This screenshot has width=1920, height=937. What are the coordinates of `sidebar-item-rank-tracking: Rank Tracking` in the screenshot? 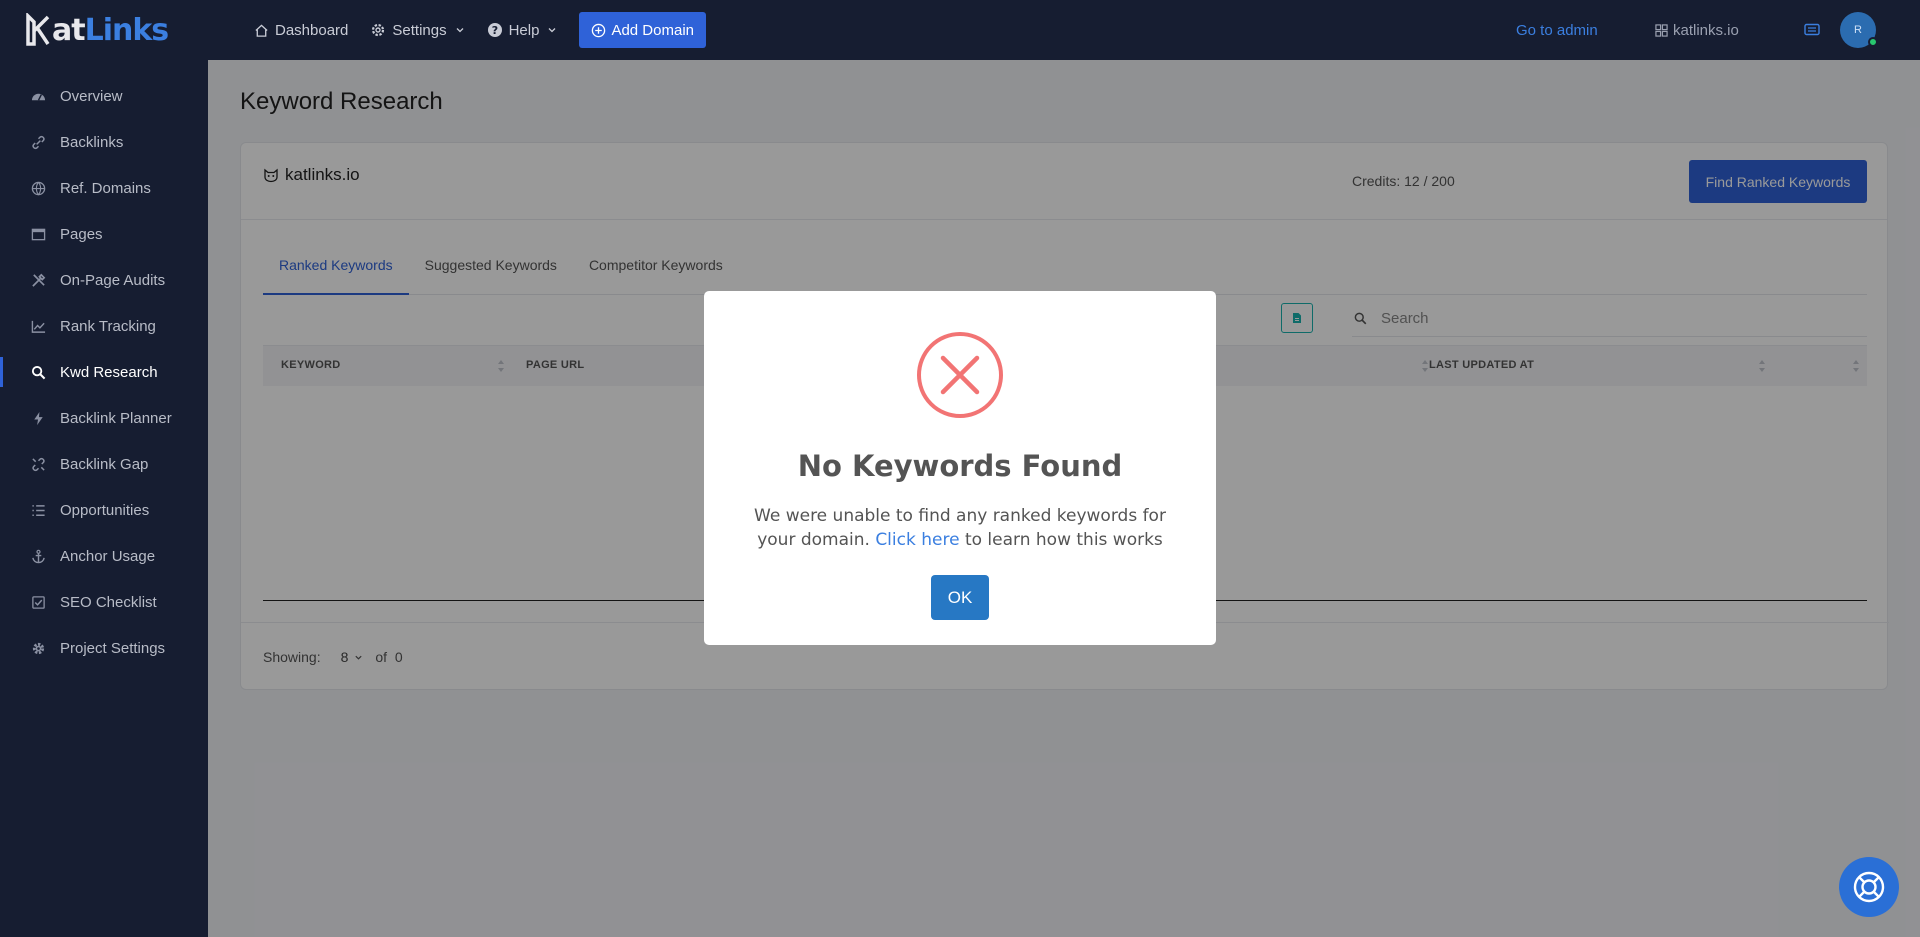 It's located at (104, 326).